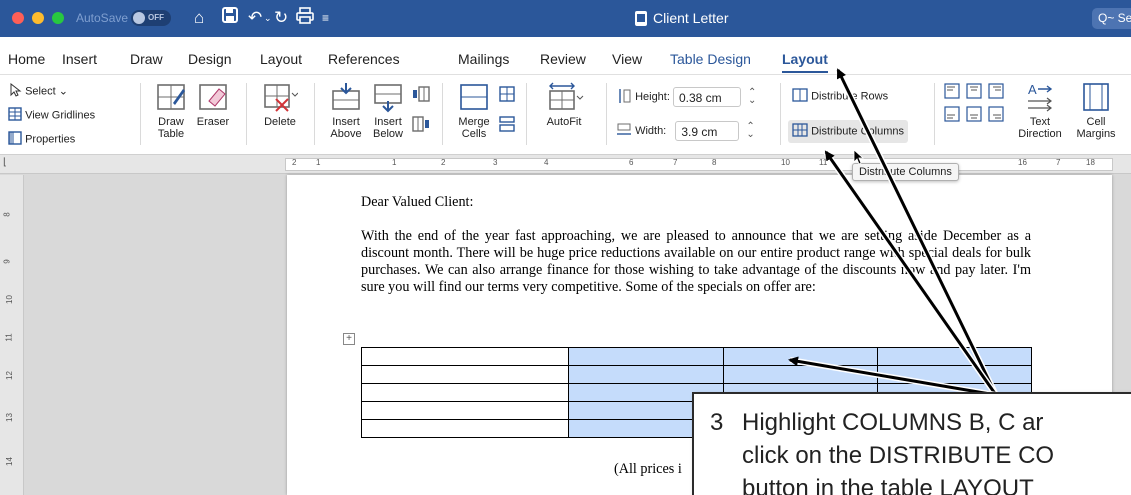 Image resolution: width=1131 pixels, height=495 pixels. I want to click on tab-mailings: Mailings, so click(483, 59).